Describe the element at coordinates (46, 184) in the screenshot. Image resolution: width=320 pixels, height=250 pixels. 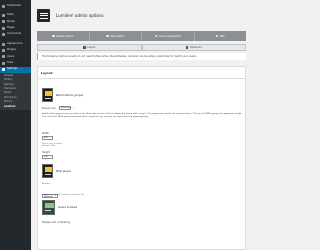
I see `number-label: Number` at that location.